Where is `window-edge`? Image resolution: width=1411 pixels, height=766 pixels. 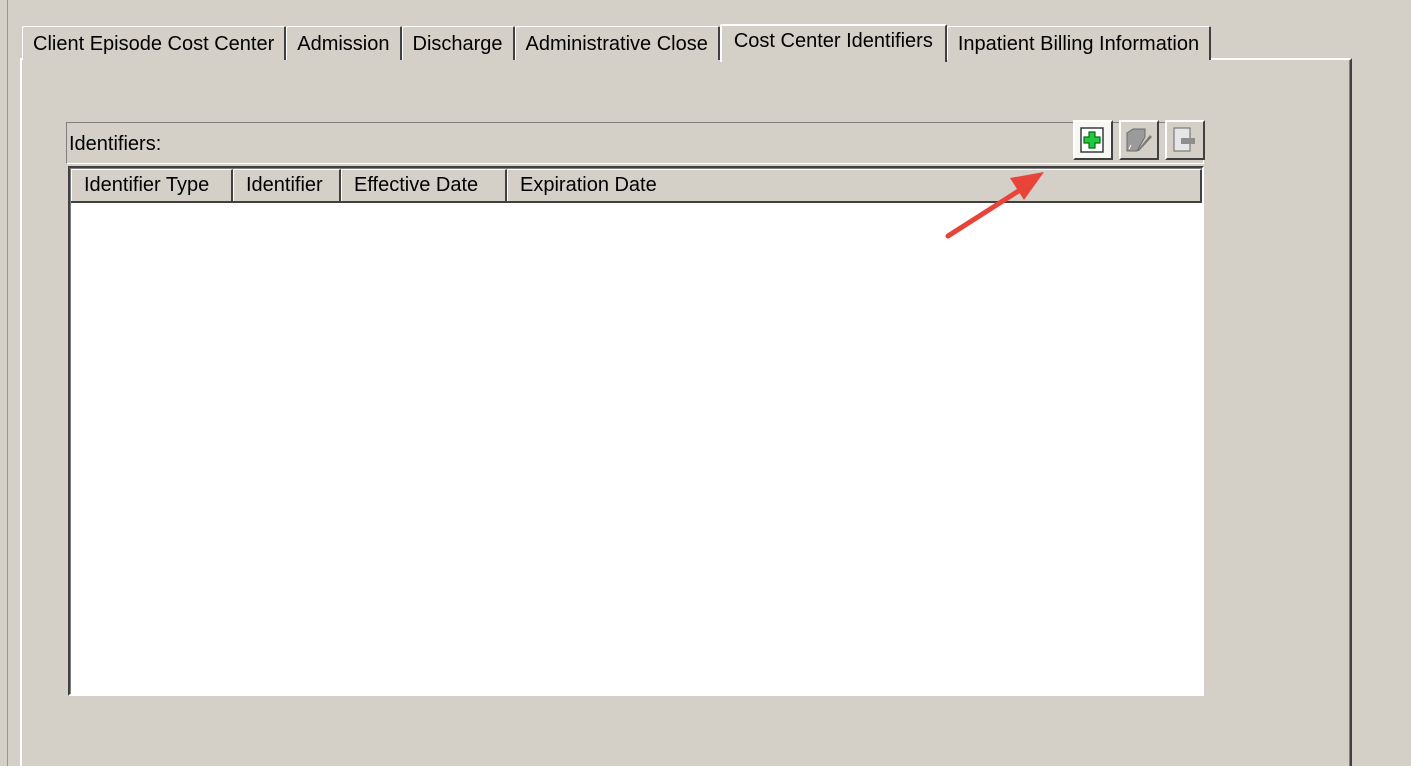
window-edge is located at coordinates (7, 383).